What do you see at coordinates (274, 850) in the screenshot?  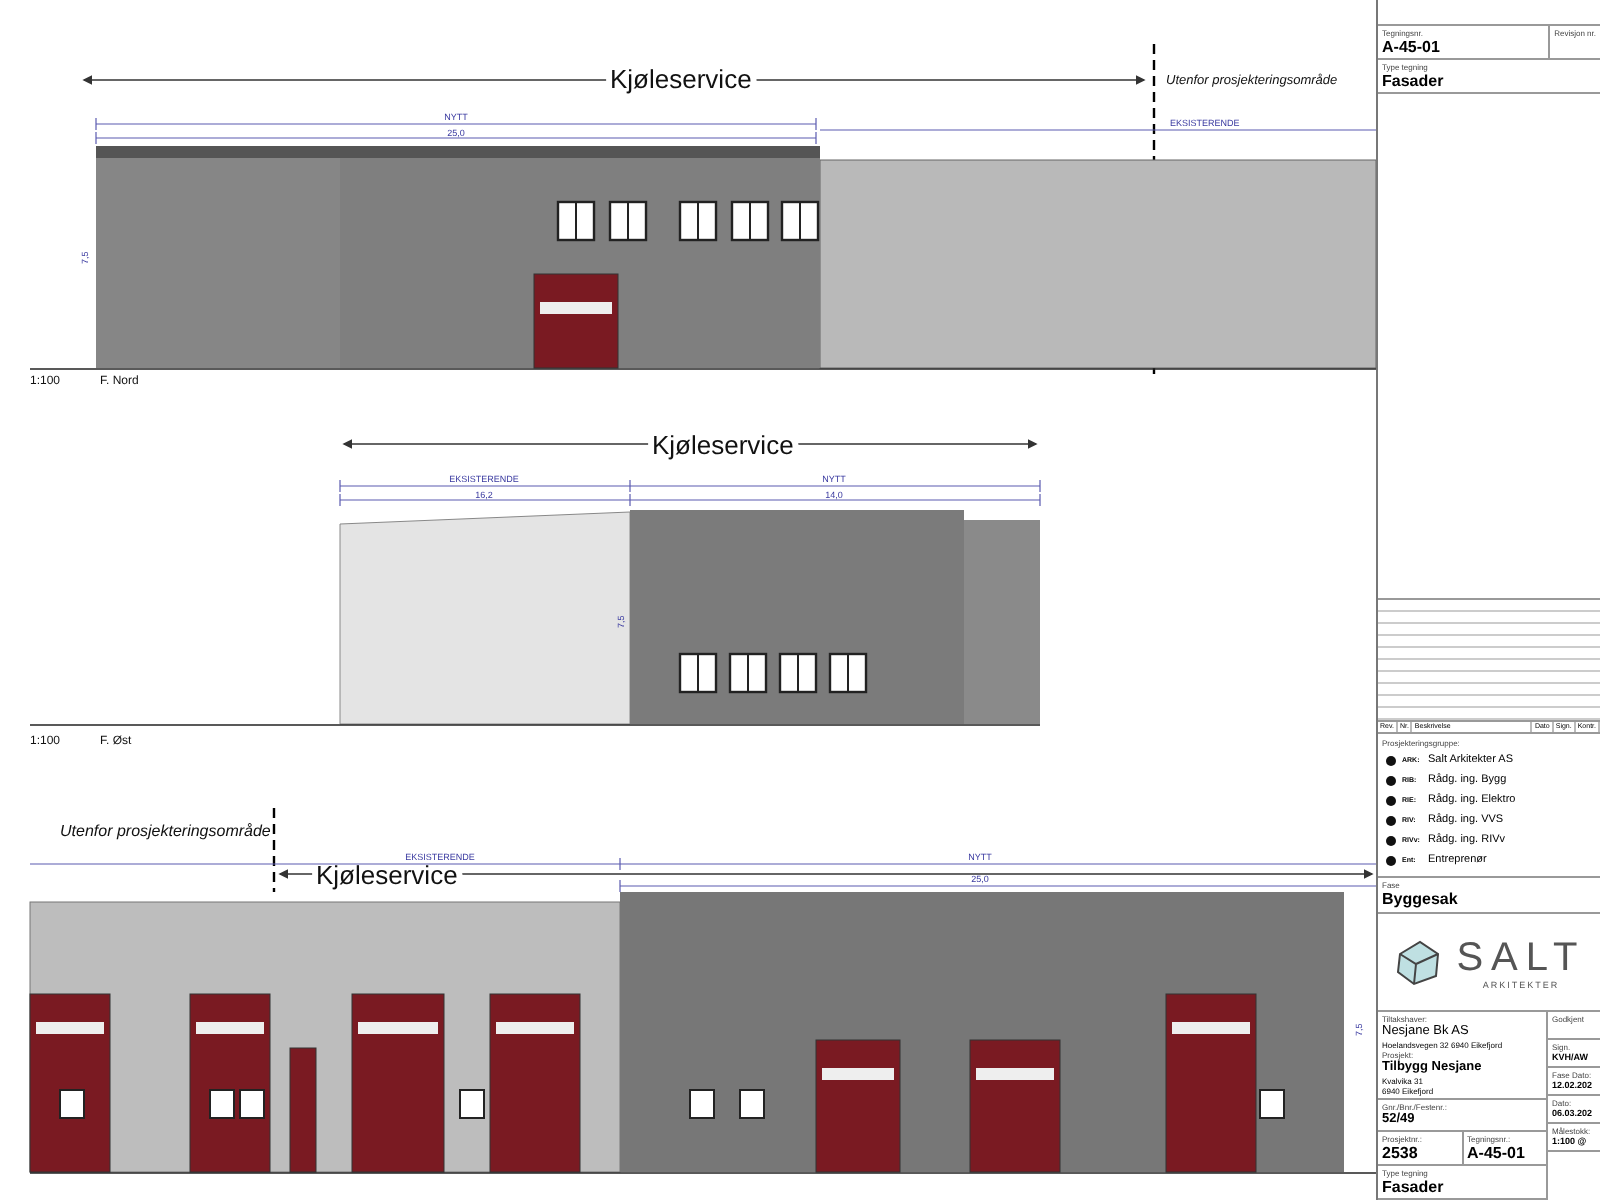 I see `boundary-line` at bounding box center [274, 850].